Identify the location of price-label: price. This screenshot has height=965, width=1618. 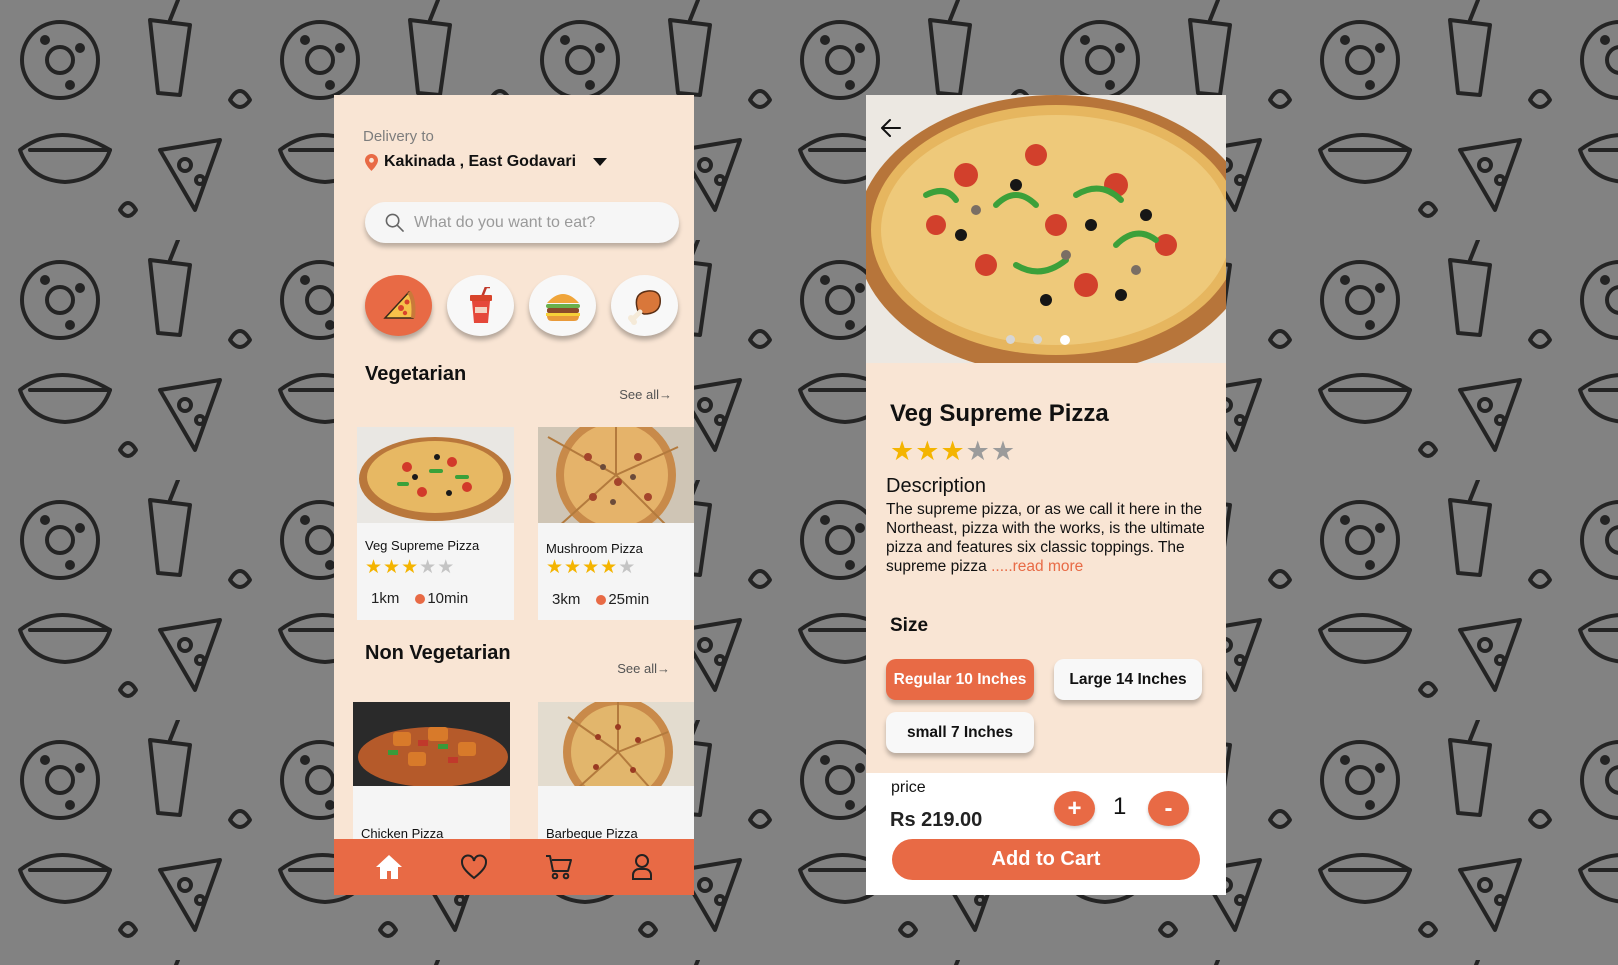
(908, 787).